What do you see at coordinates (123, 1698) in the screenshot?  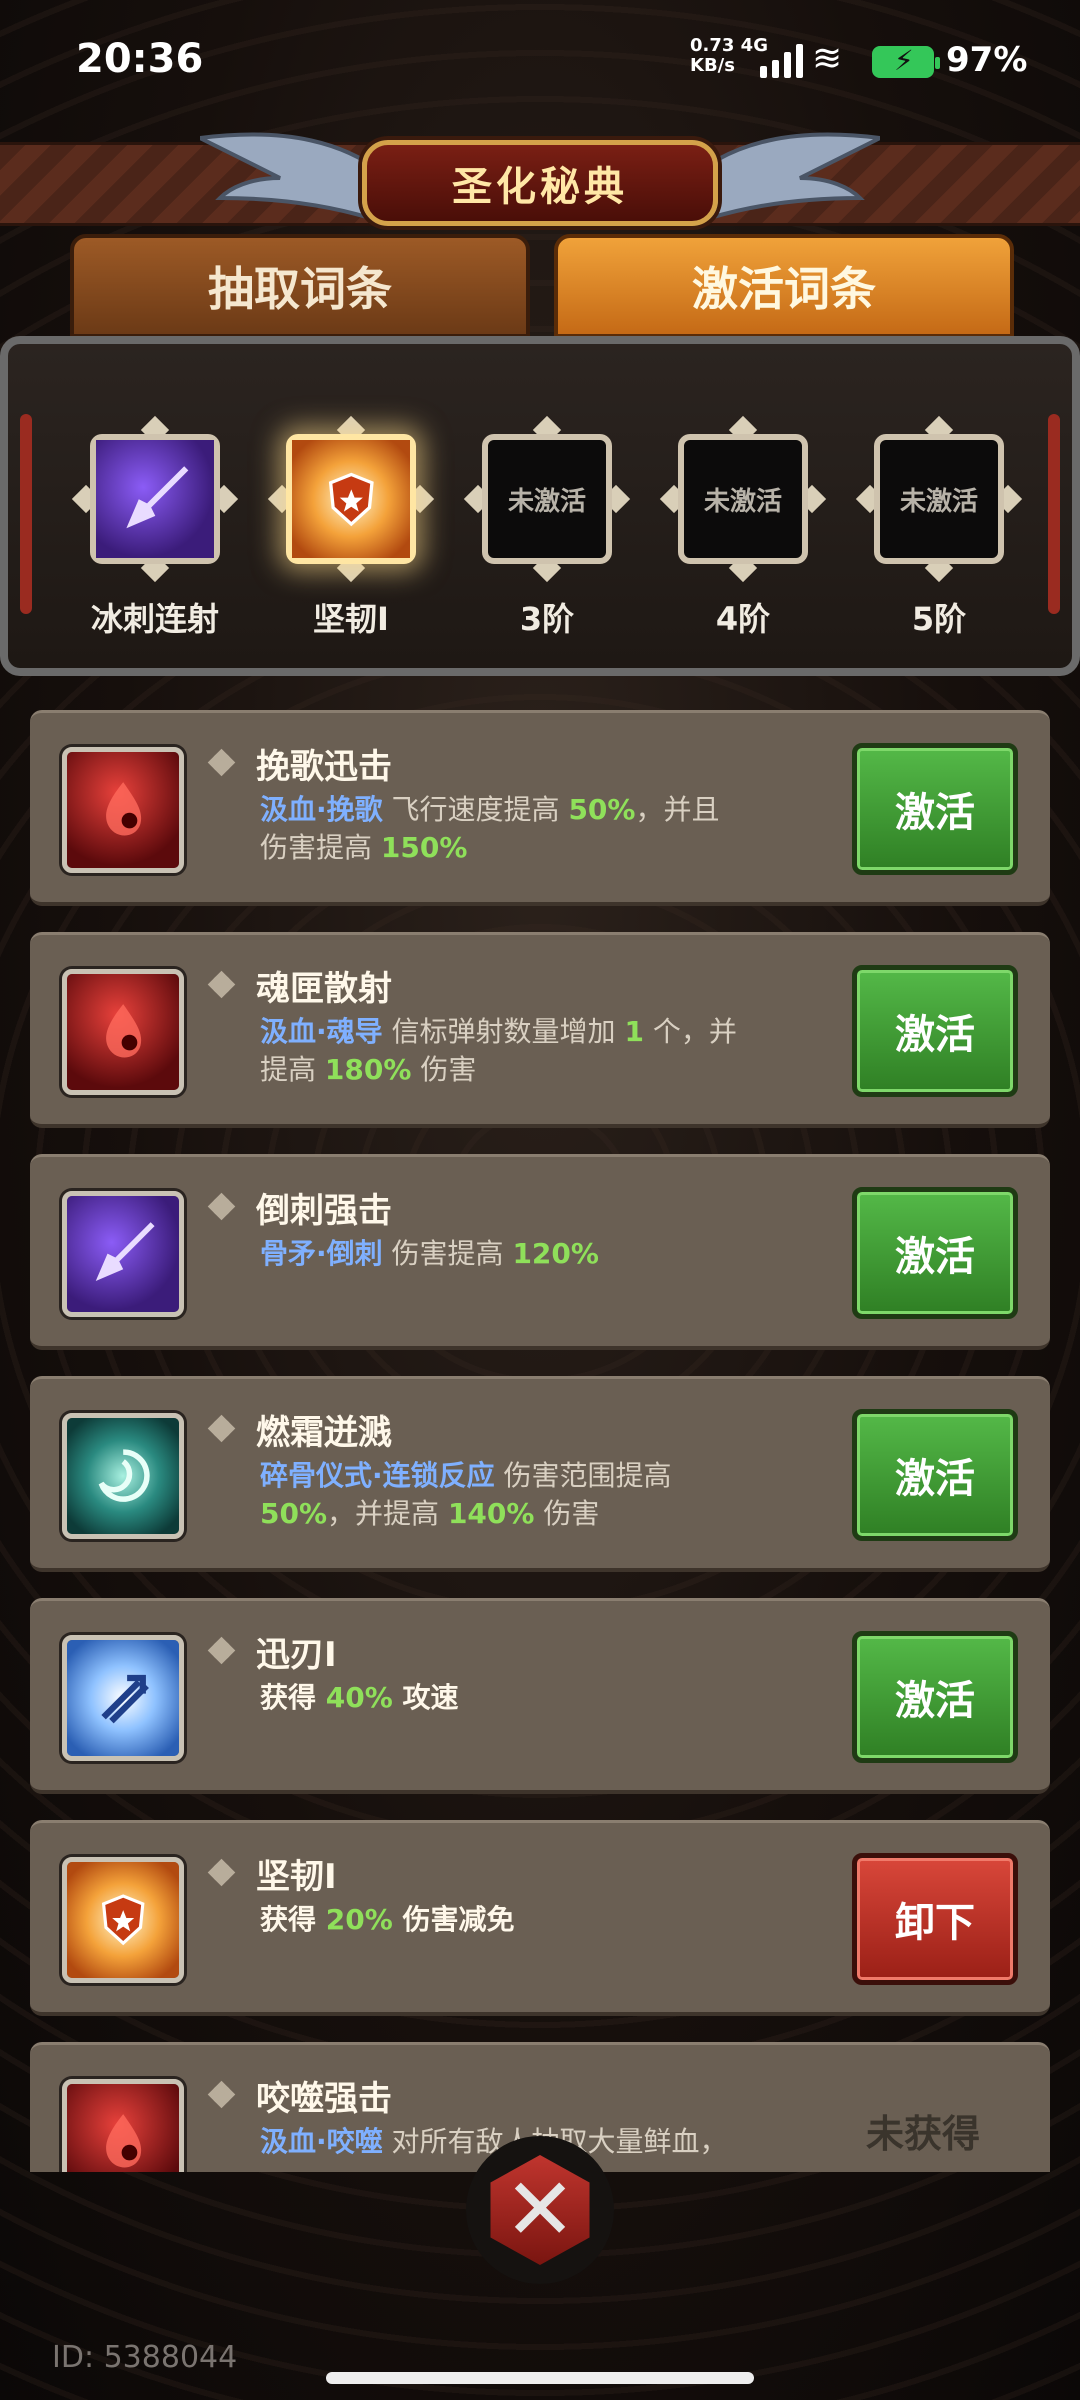 I see `blade-arrows-icon` at bounding box center [123, 1698].